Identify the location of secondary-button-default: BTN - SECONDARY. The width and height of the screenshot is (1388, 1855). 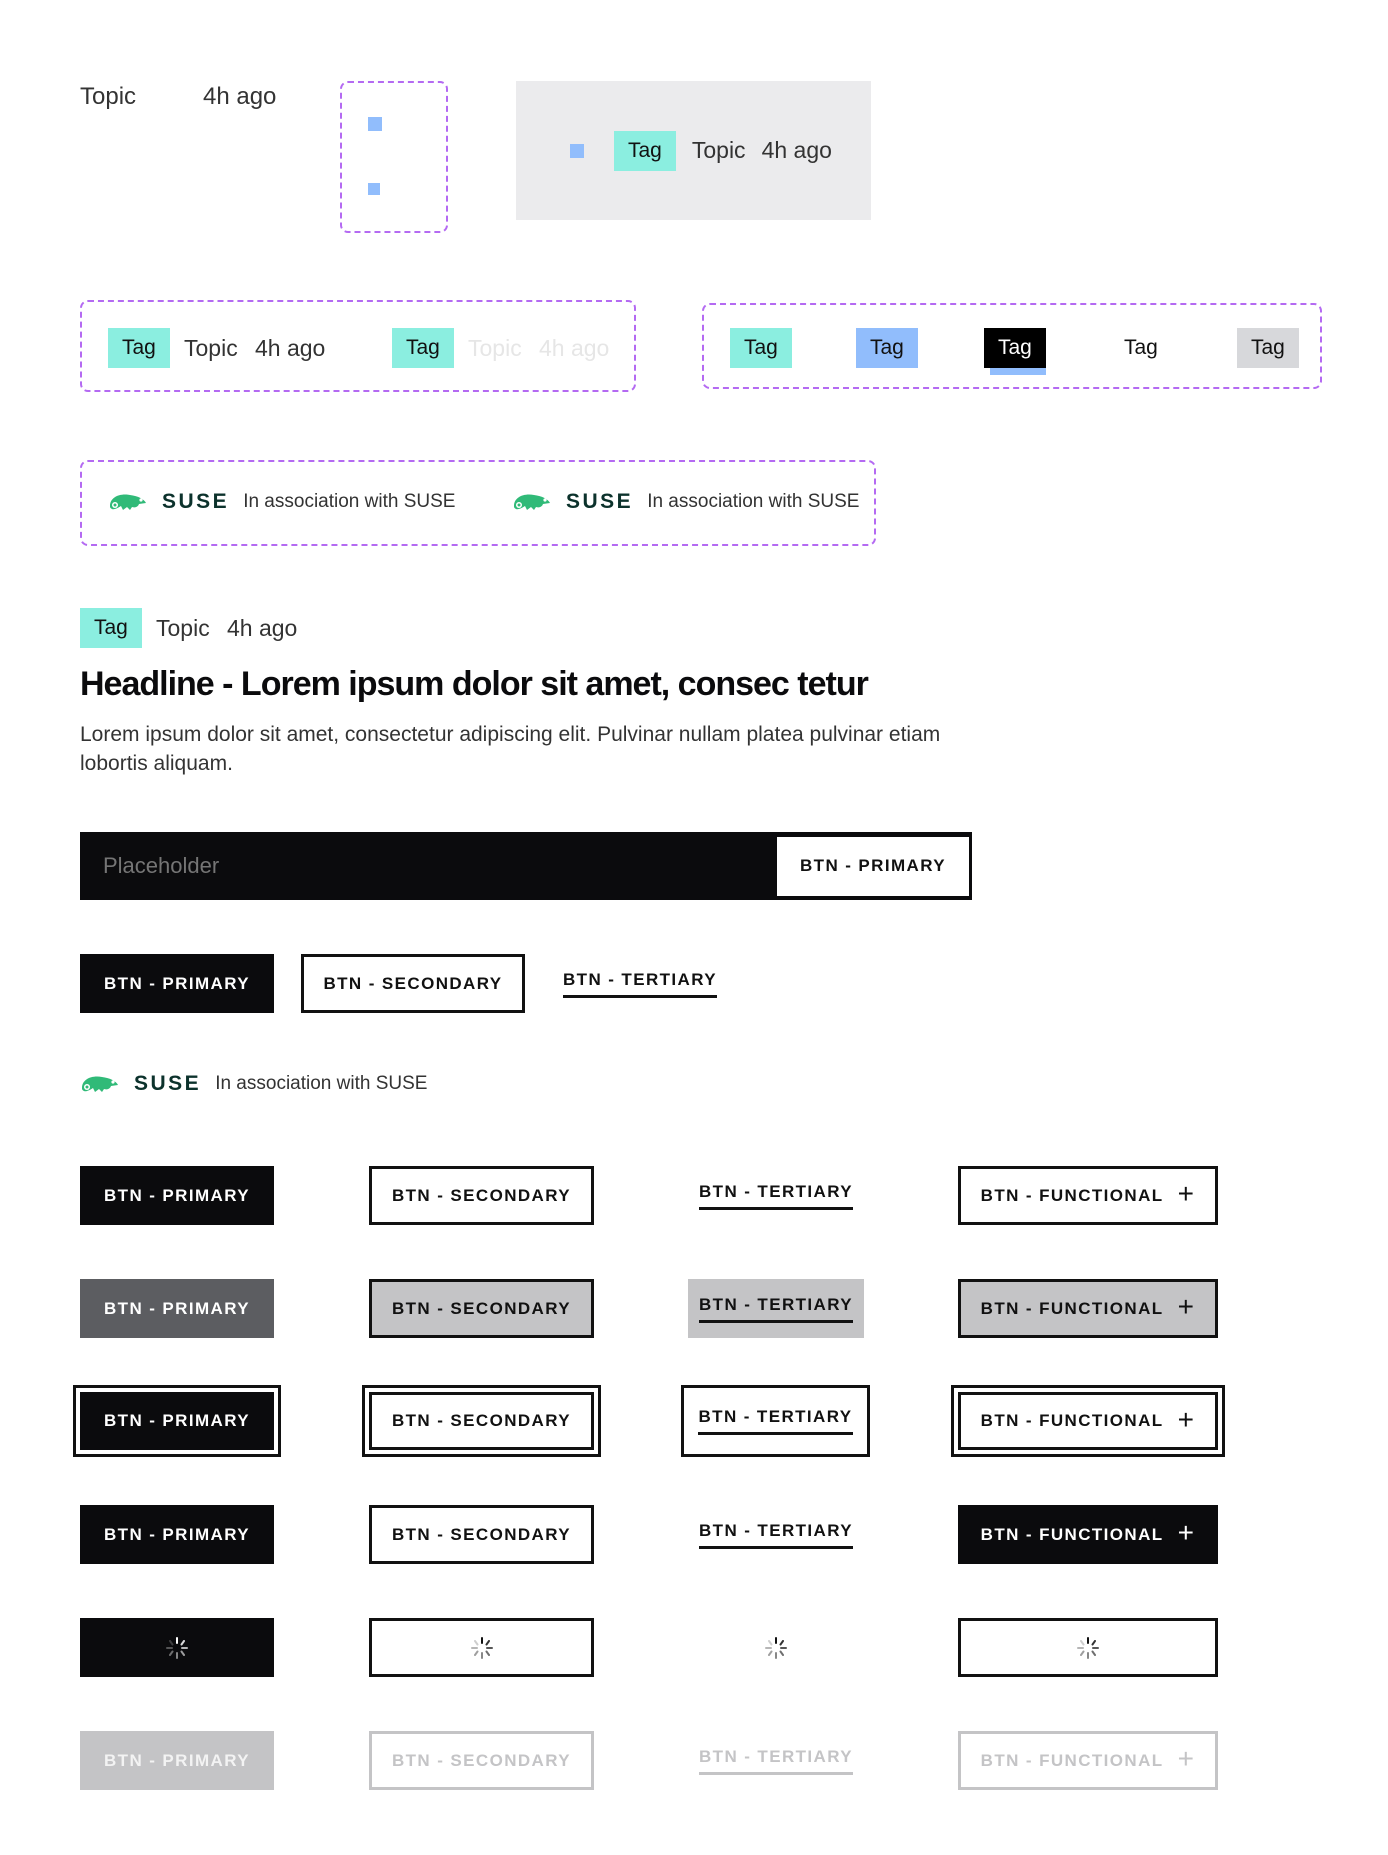
(481, 1195).